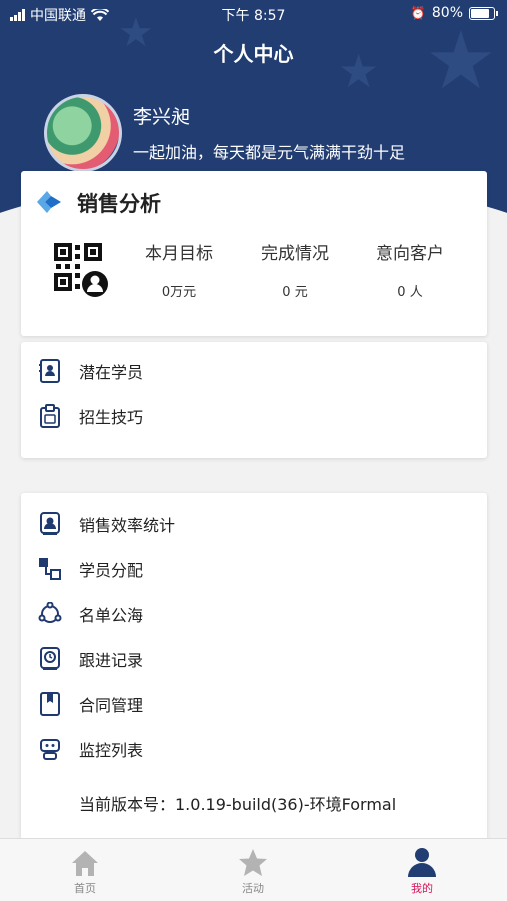 The image size is (507, 901). Describe the element at coordinates (111, 660) in the screenshot. I see `menu-item-label: 跟进记录` at that location.